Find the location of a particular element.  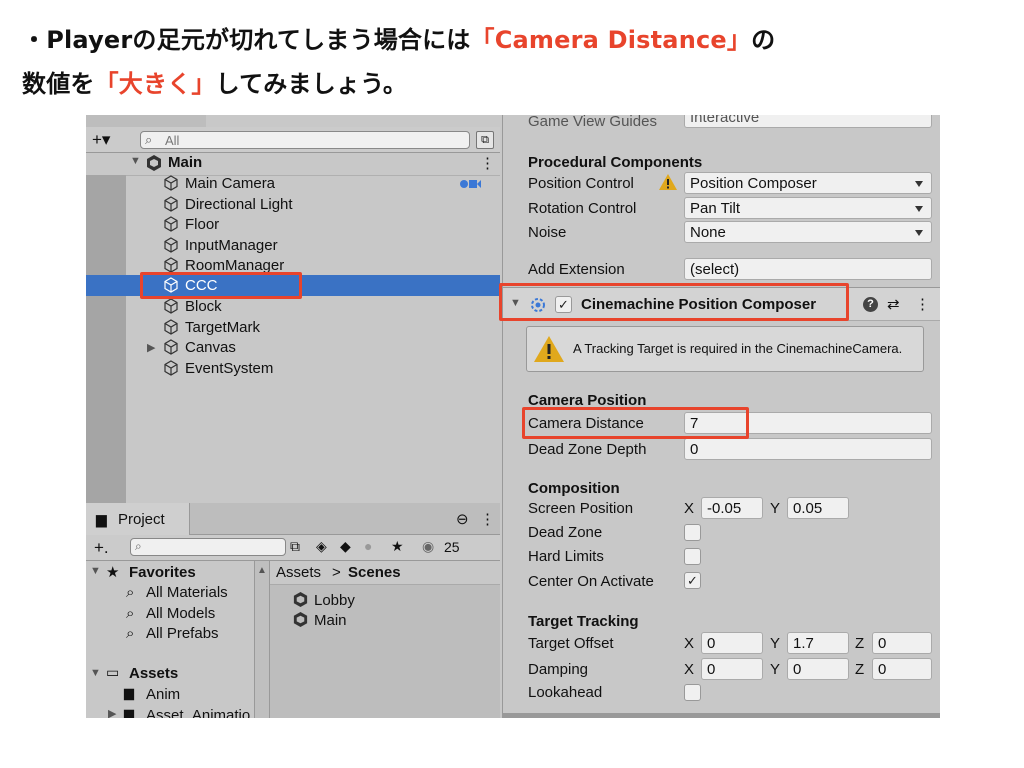

noise-value: None is located at coordinates (708, 232).